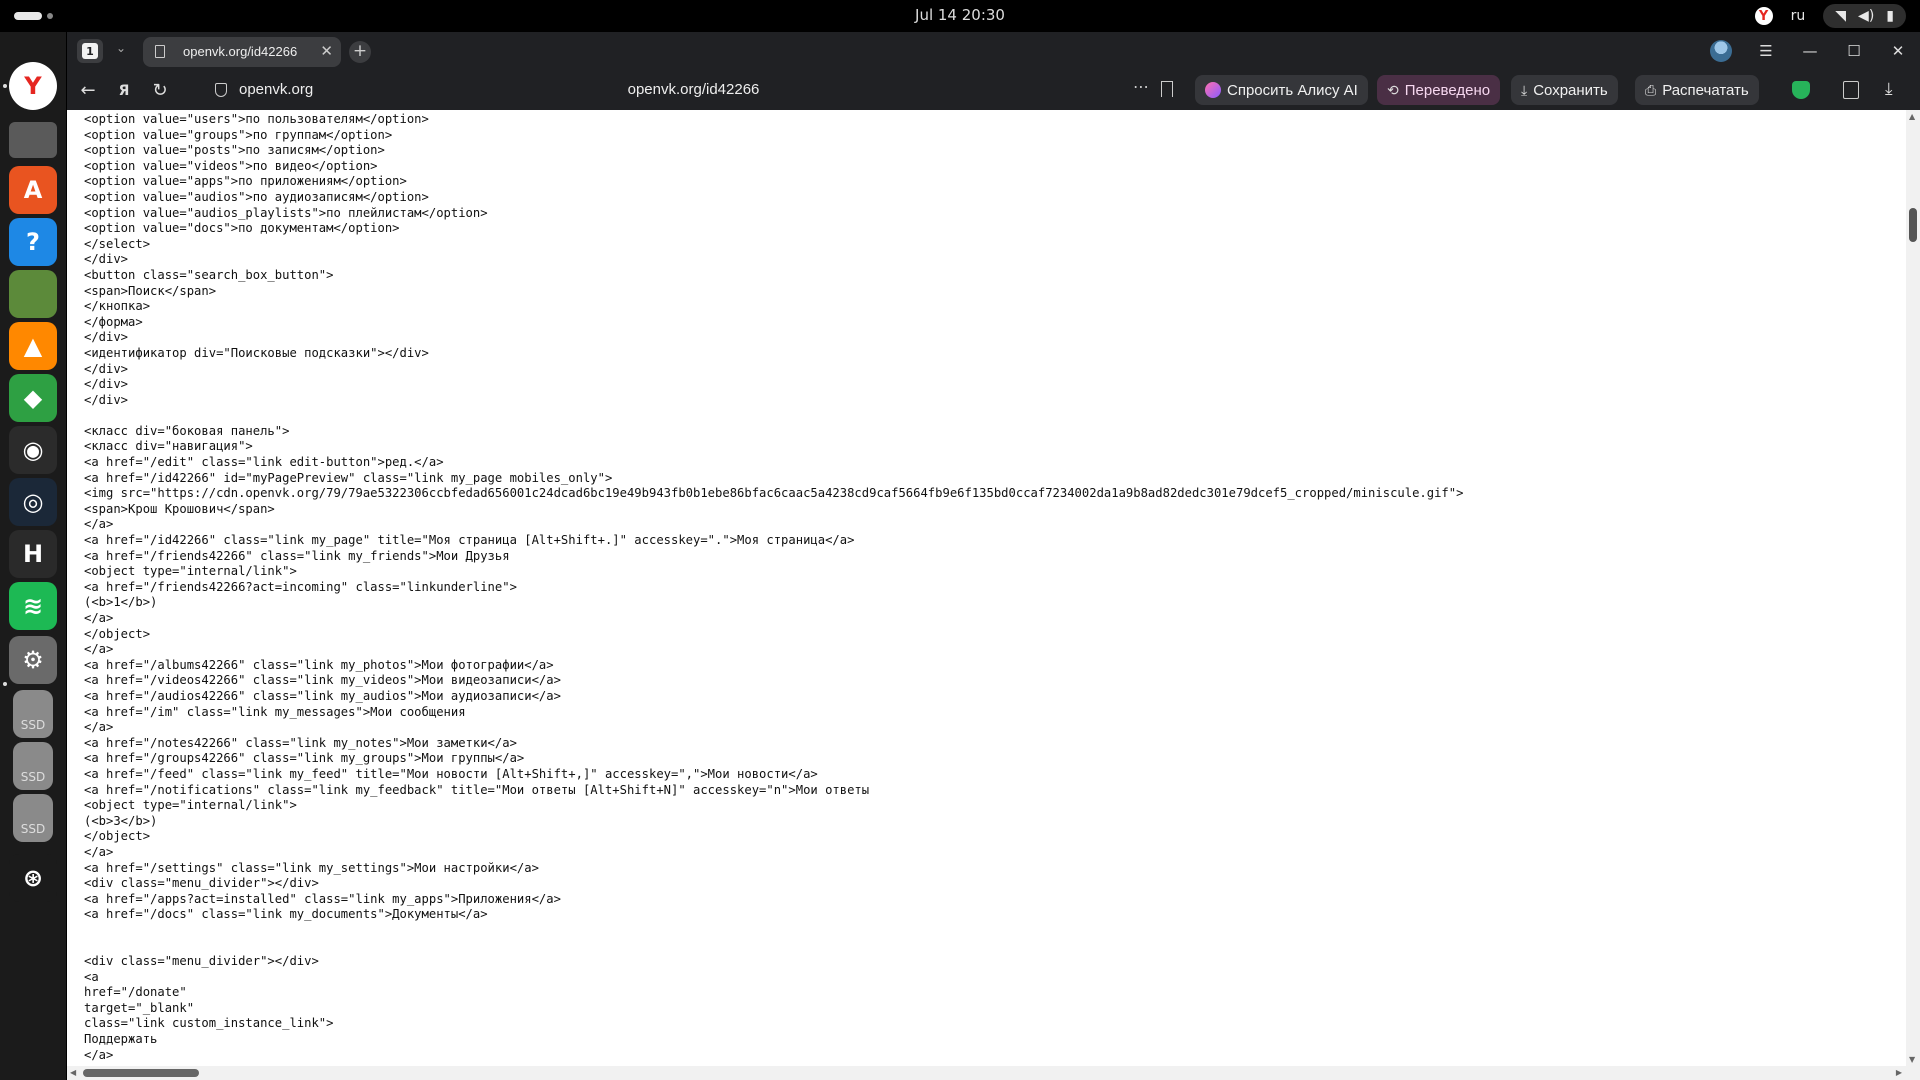 The image size is (1920, 1080). What do you see at coordinates (121, 1039) in the screenshot?
I see `source-line: Поддержать` at bounding box center [121, 1039].